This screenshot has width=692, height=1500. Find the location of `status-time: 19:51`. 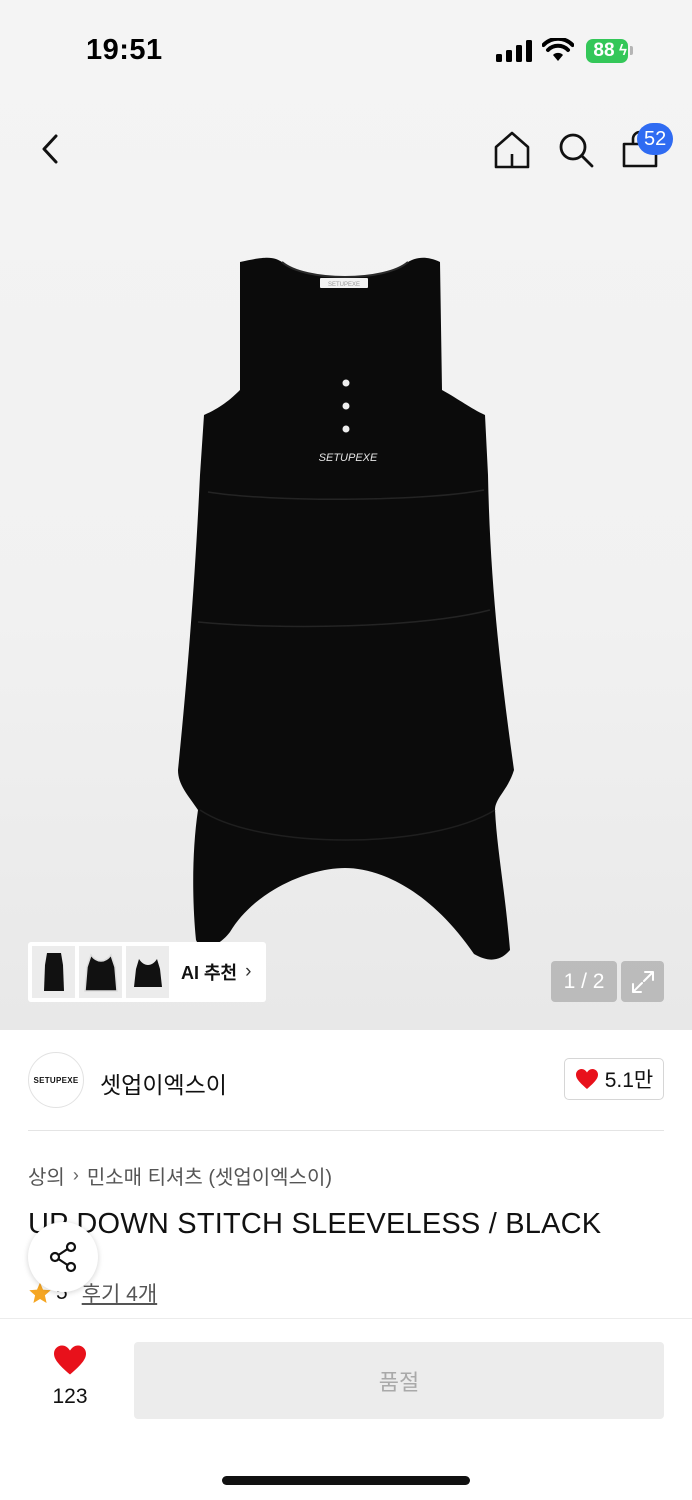

status-time: 19:51 is located at coordinates (124, 50).